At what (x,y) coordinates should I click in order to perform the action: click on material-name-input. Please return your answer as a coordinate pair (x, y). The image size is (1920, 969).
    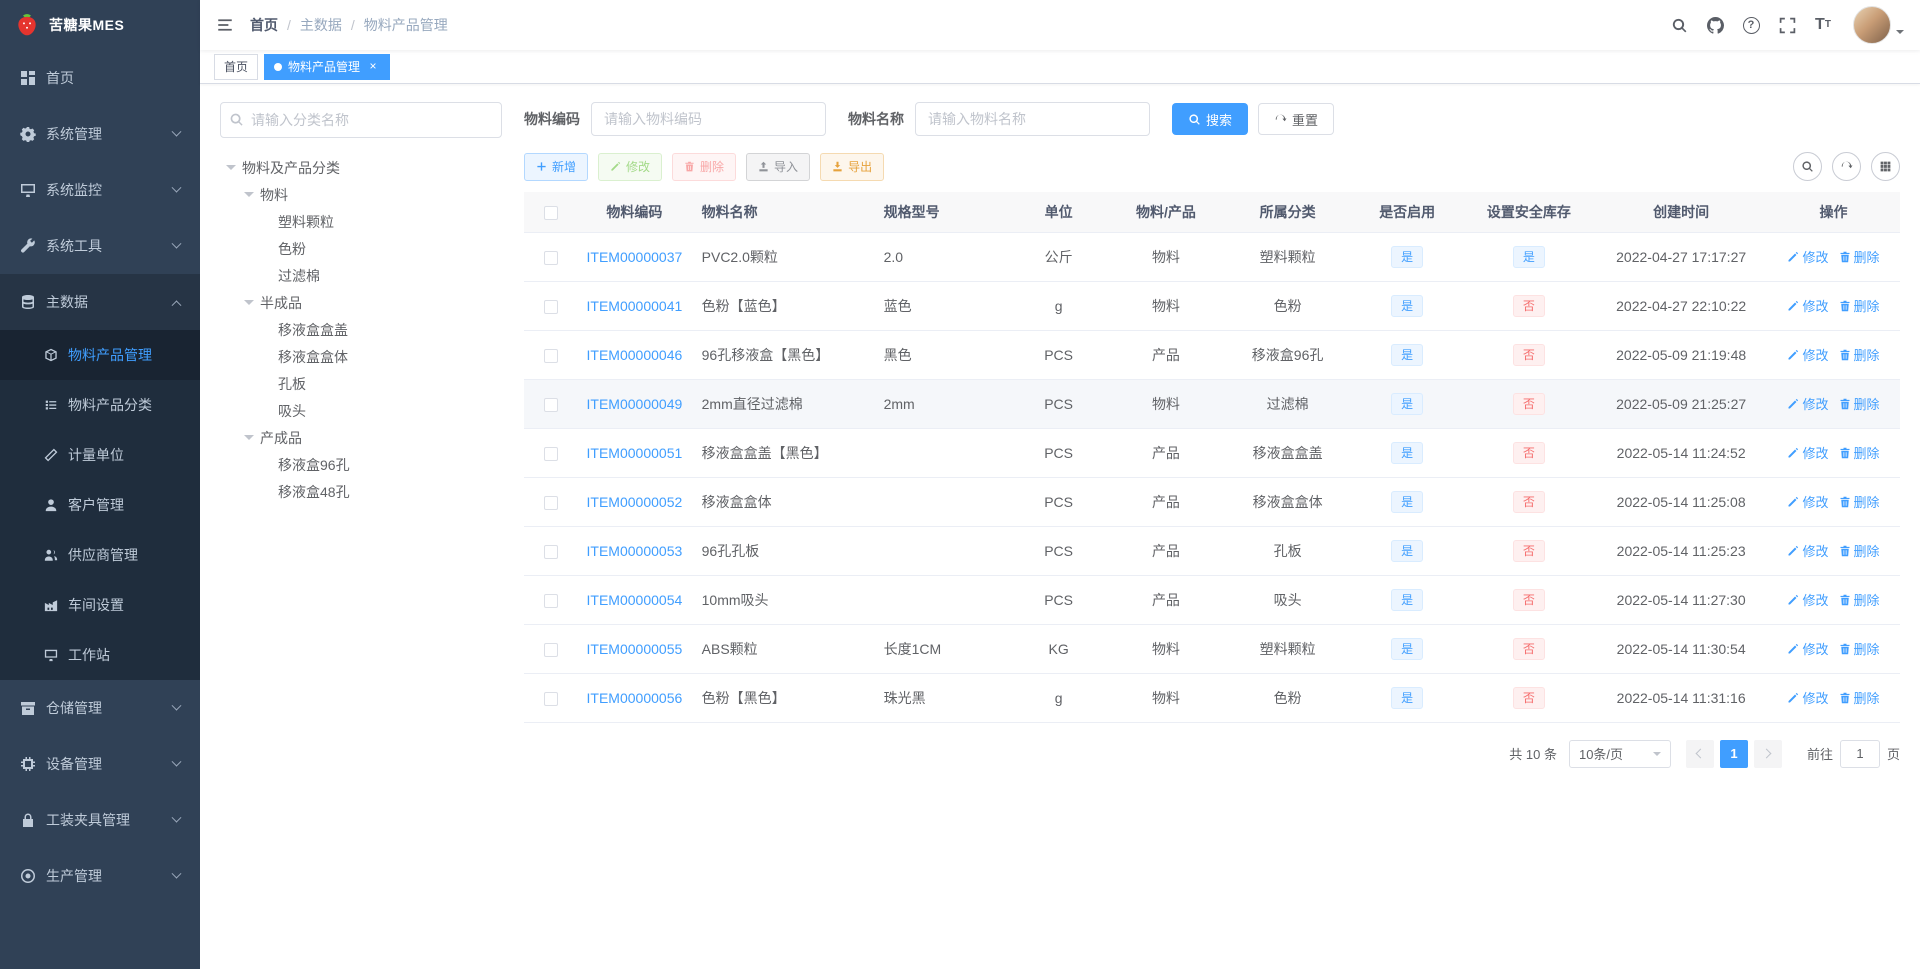
    Looking at the image, I should click on (1032, 119).